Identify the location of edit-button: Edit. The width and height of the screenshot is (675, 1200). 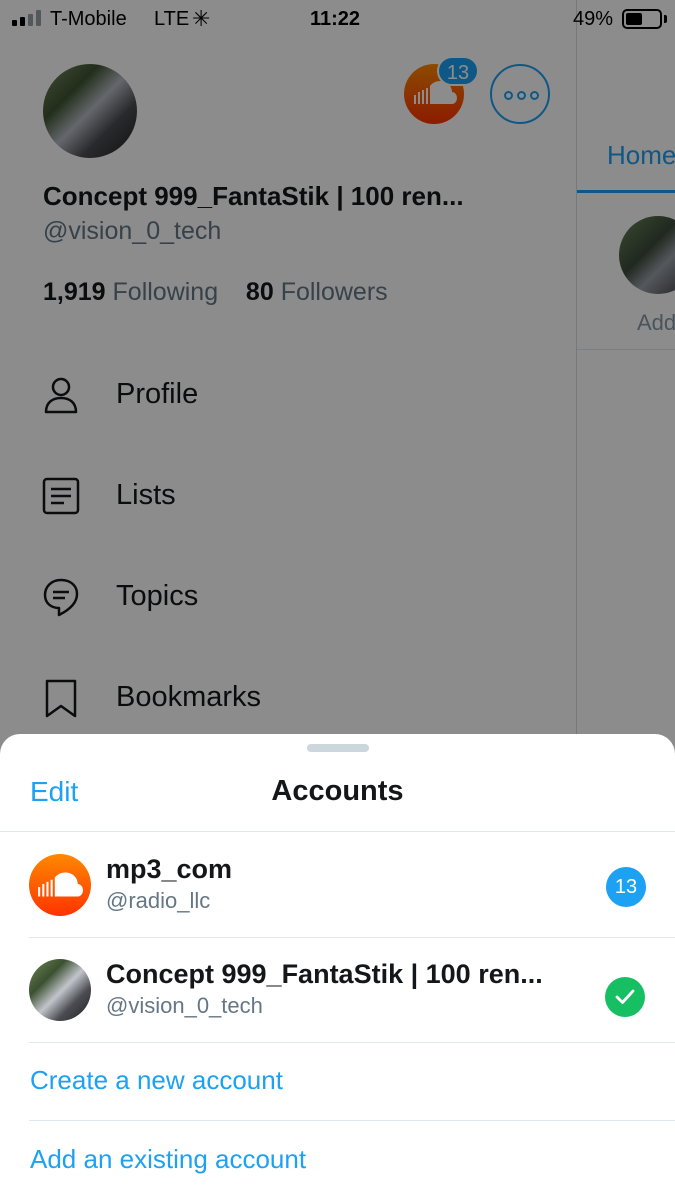
(54, 792).